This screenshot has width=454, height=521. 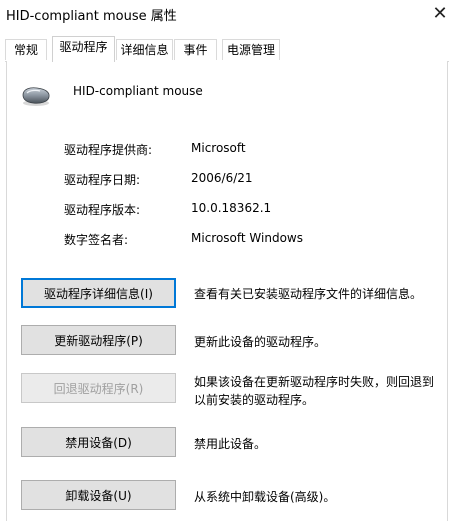 I want to click on uninstall-device-button: 卸载设备(U), so click(x=98, y=495).